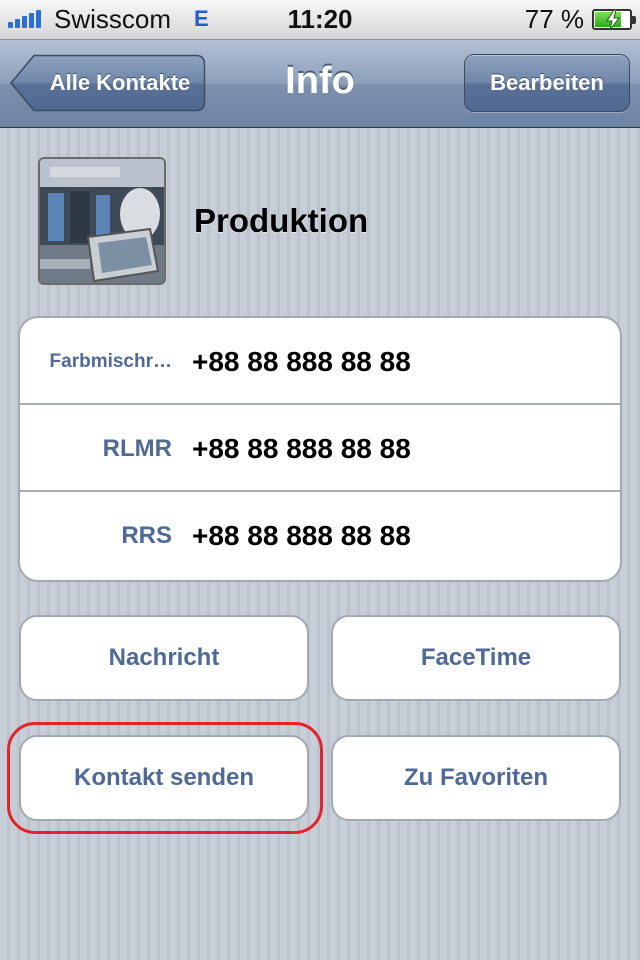  What do you see at coordinates (137, 448) in the screenshot?
I see `phone-label: RLMR` at bounding box center [137, 448].